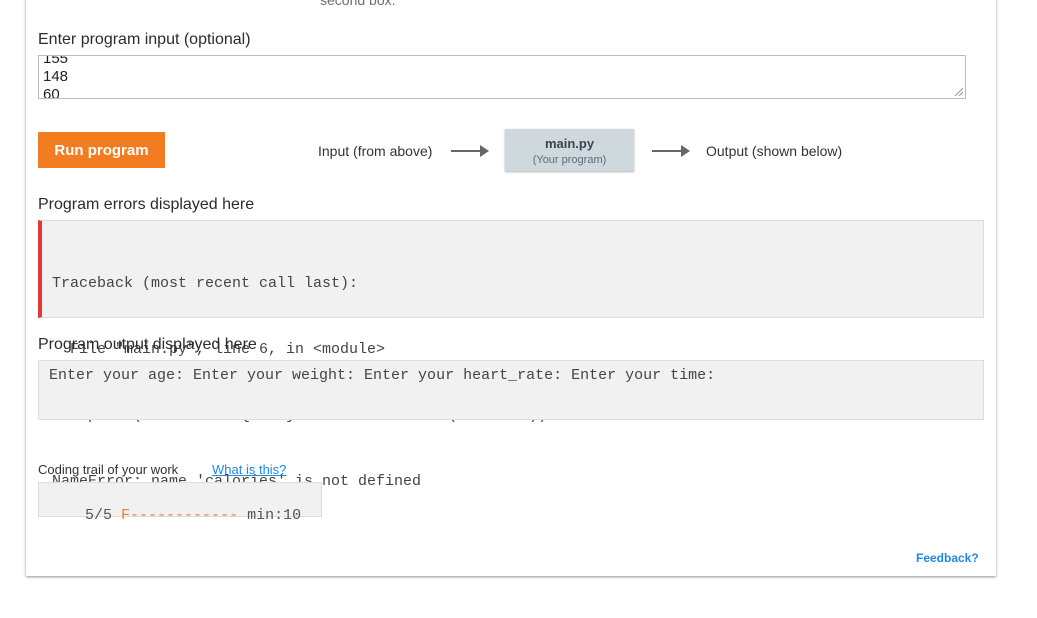 This screenshot has width=1037, height=618. I want to click on resize-handle-icon, so click(959, 92).